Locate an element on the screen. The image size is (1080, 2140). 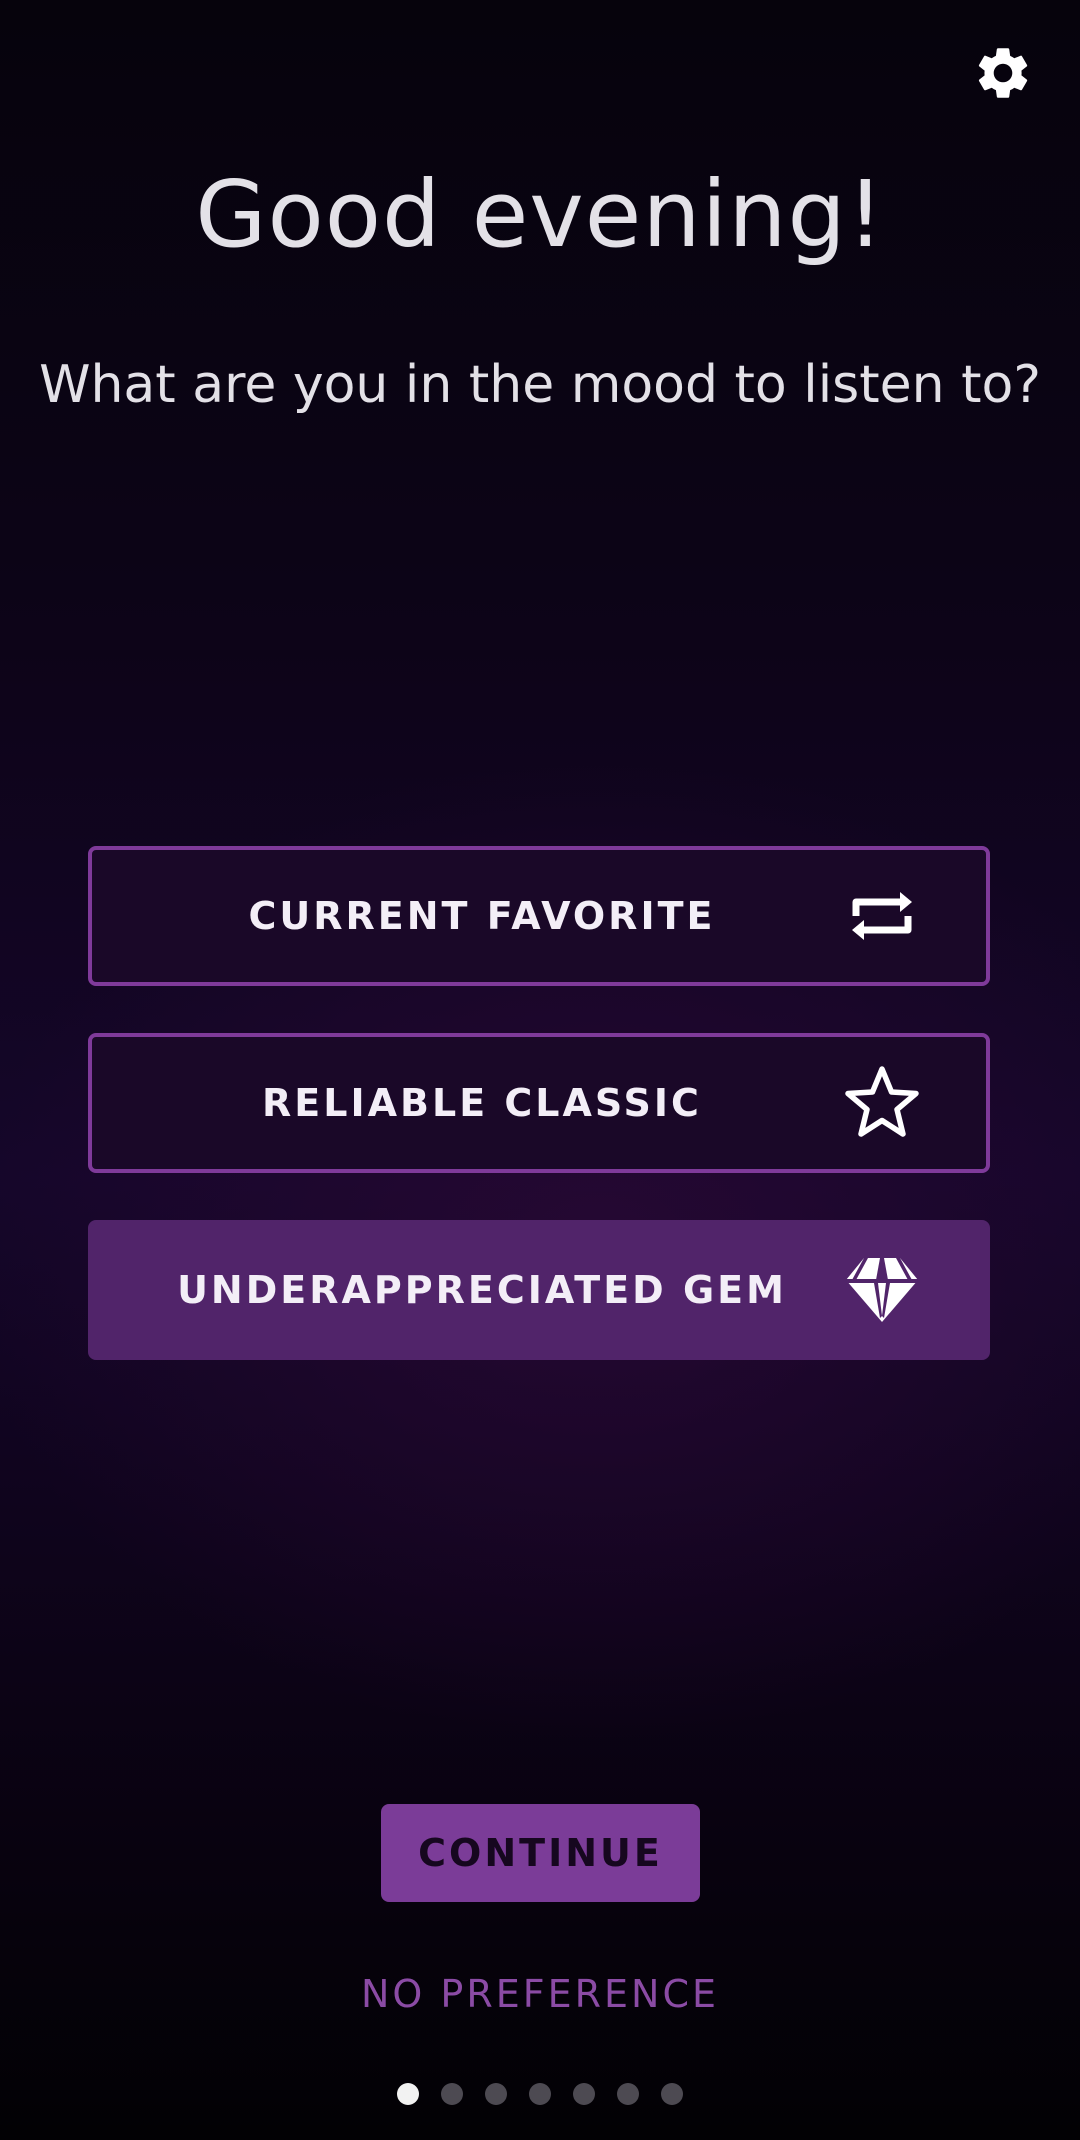
option-label: UNDERAPPRECIATED GEM is located at coordinates (482, 1290).